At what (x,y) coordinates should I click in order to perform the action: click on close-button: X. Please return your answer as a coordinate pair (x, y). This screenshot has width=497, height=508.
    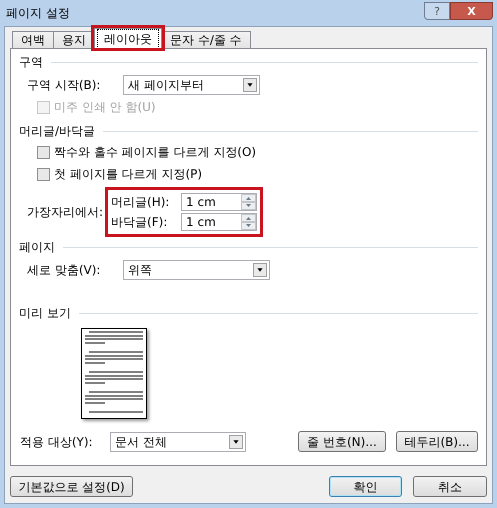
    Looking at the image, I should click on (471, 11).